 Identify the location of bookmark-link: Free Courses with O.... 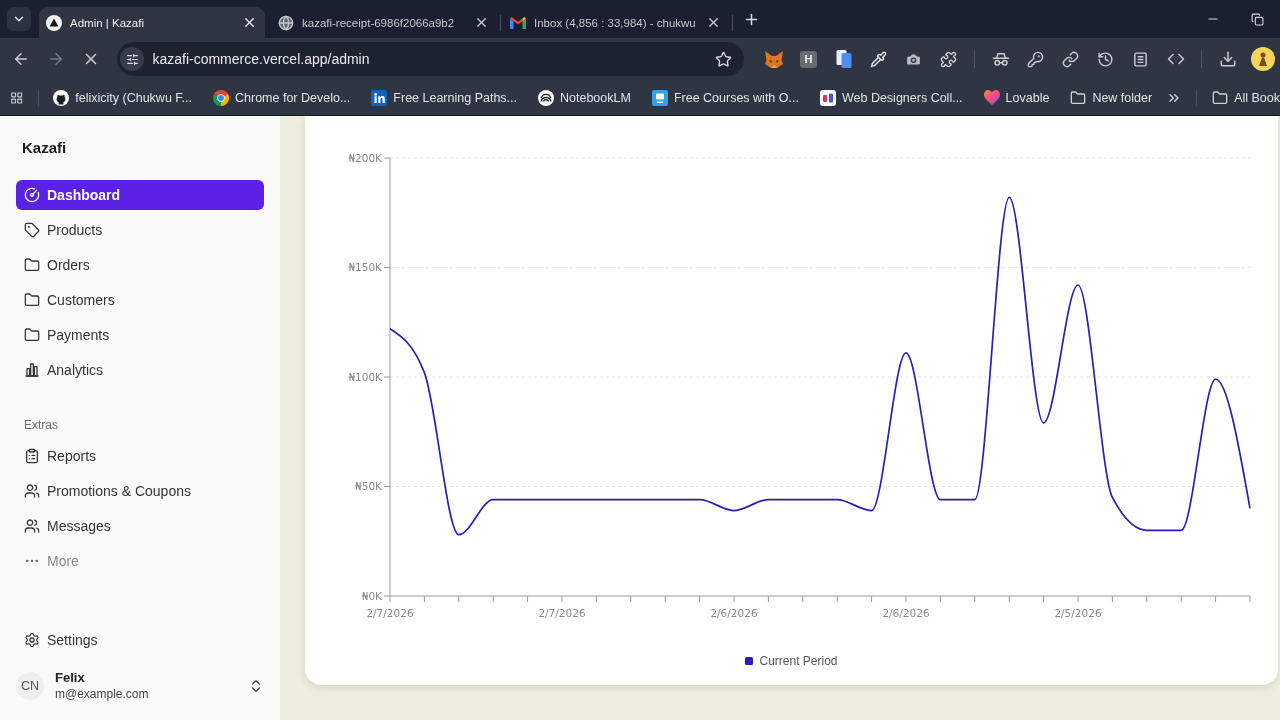
(725, 97).